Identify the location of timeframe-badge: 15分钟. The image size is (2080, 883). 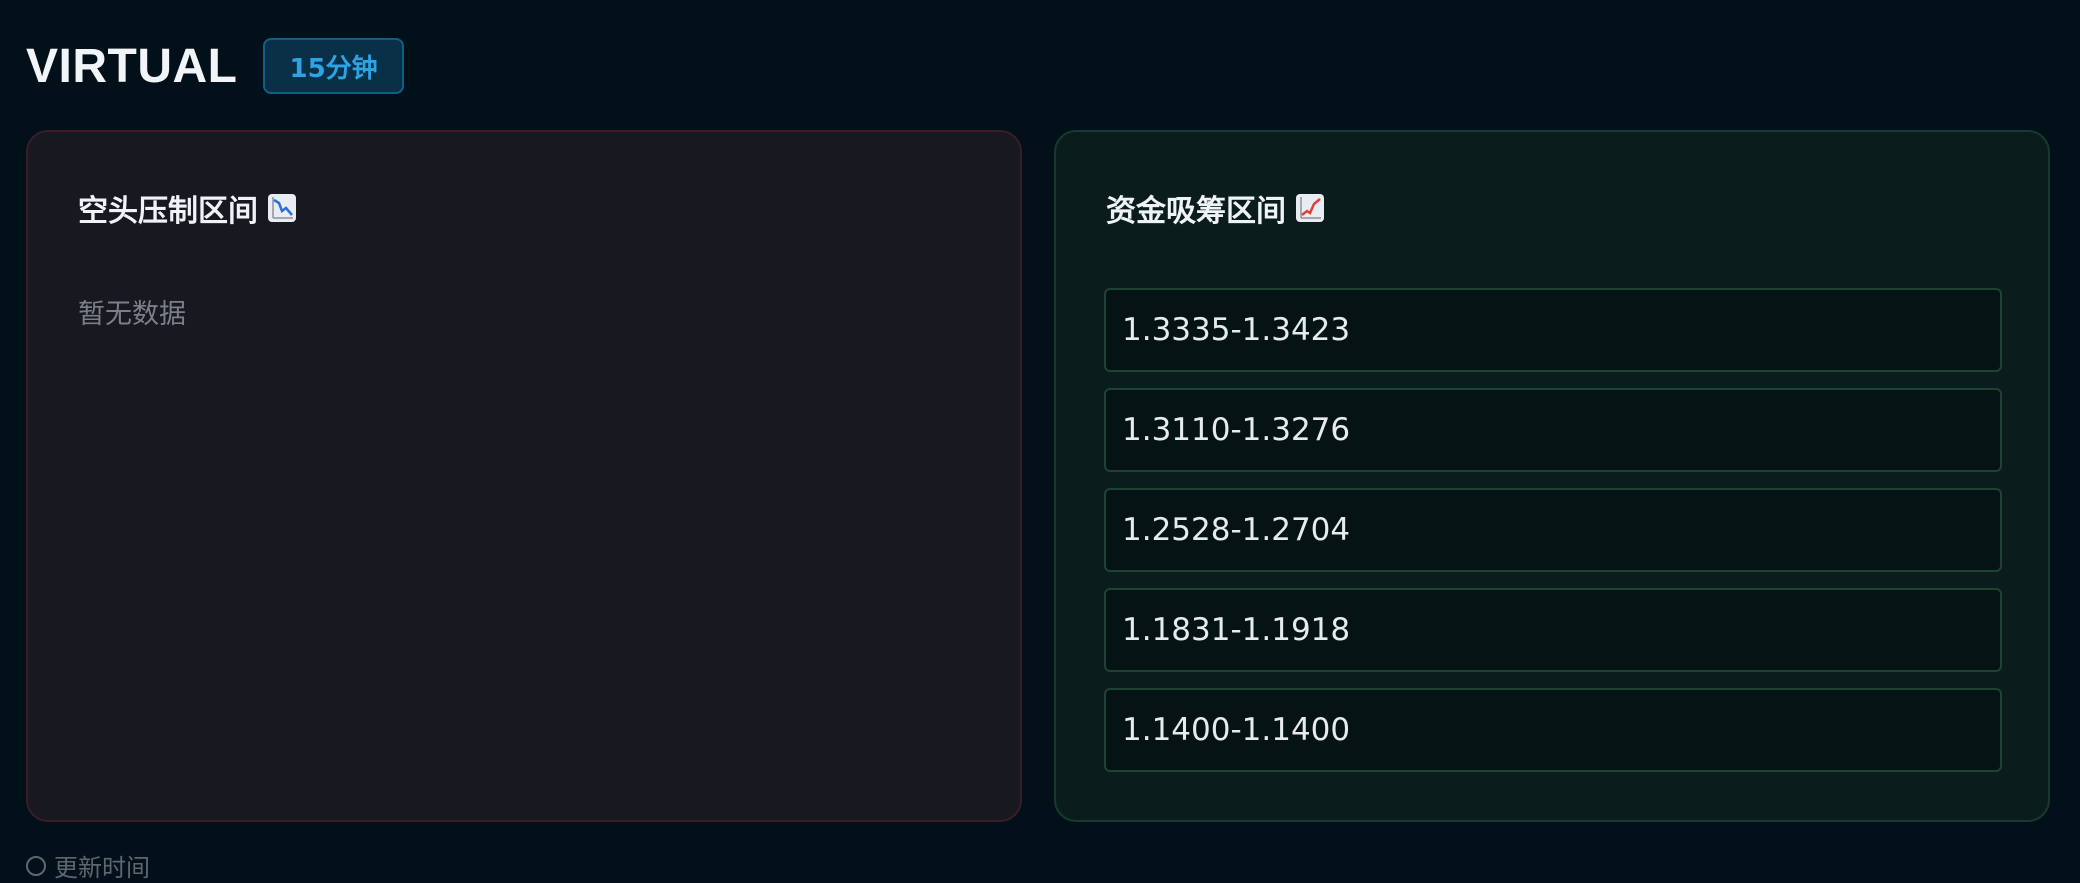
(333, 66).